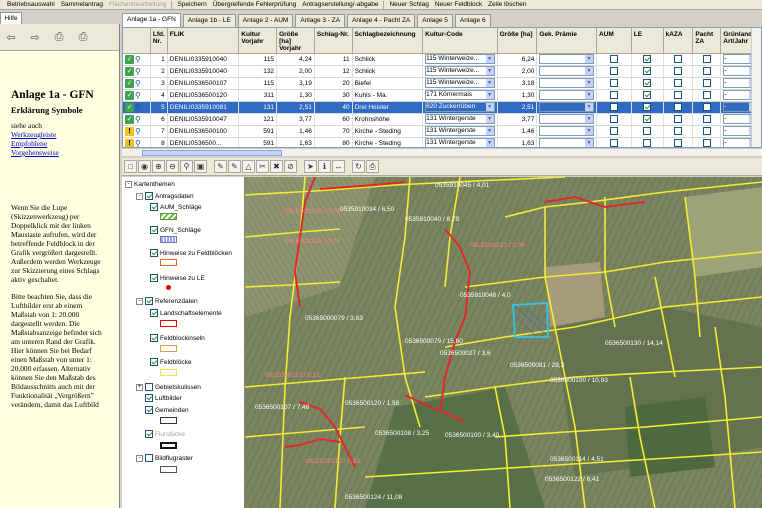 The height and width of the screenshot is (508, 762). I want to click on cell-flik: DENILI0536500120, so click(204, 95).